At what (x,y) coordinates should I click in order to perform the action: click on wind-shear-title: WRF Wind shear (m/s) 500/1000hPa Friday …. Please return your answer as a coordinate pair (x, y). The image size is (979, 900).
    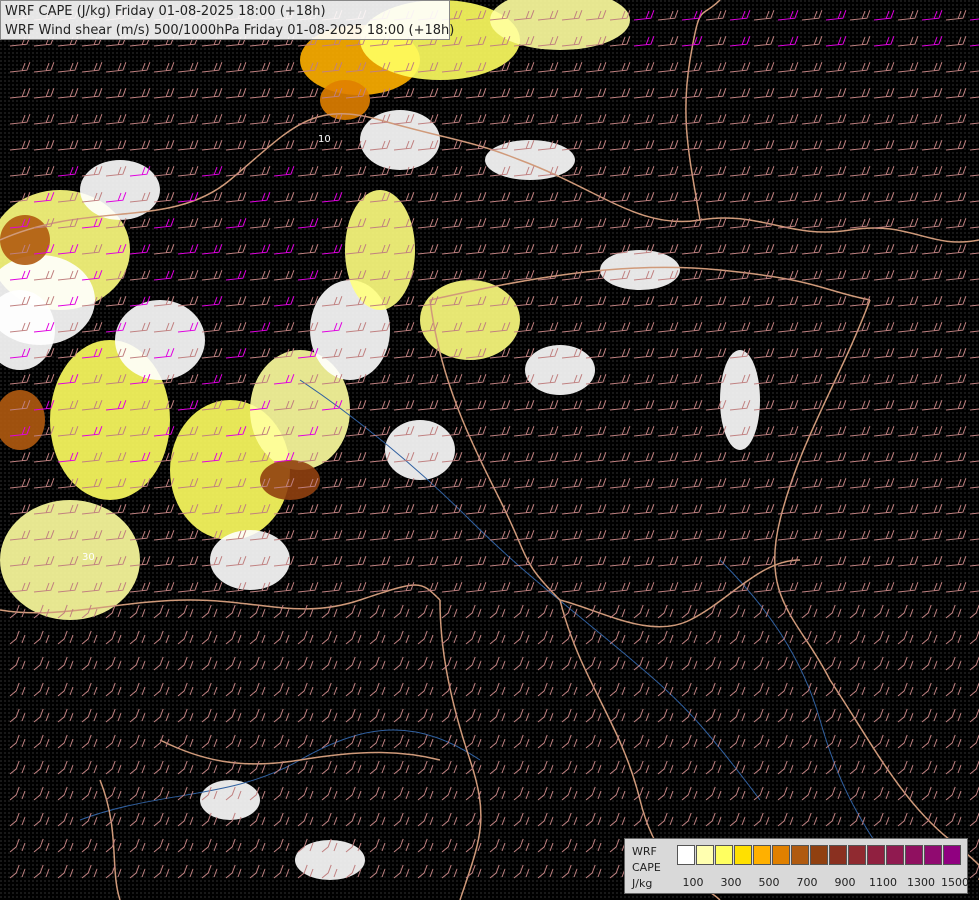
    Looking at the image, I should click on (230, 30).